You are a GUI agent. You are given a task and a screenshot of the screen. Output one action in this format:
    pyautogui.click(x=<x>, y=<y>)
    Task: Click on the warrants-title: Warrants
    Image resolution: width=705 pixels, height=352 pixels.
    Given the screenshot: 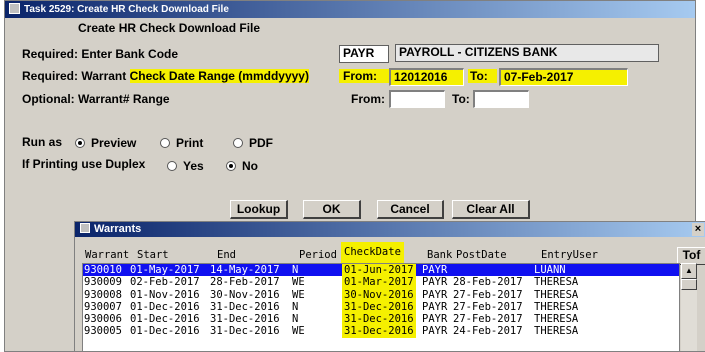 What is the action you would take?
    pyautogui.click(x=118, y=229)
    